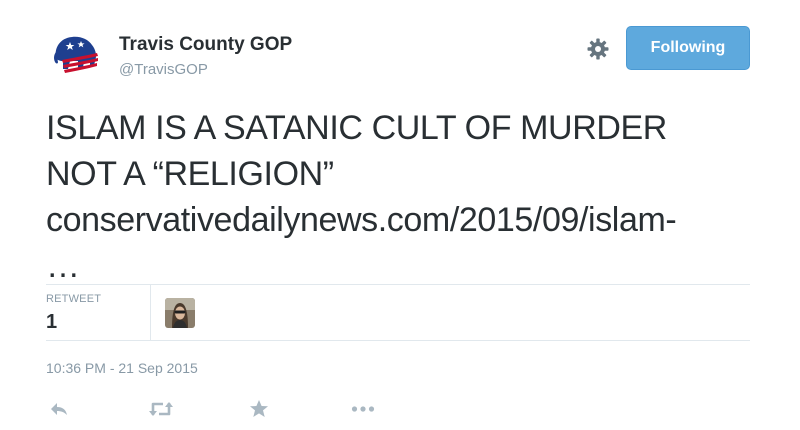 The height and width of the screenshot is (430, 800). I want to click on user-handle: @TravisGOP, so click(163, 69).